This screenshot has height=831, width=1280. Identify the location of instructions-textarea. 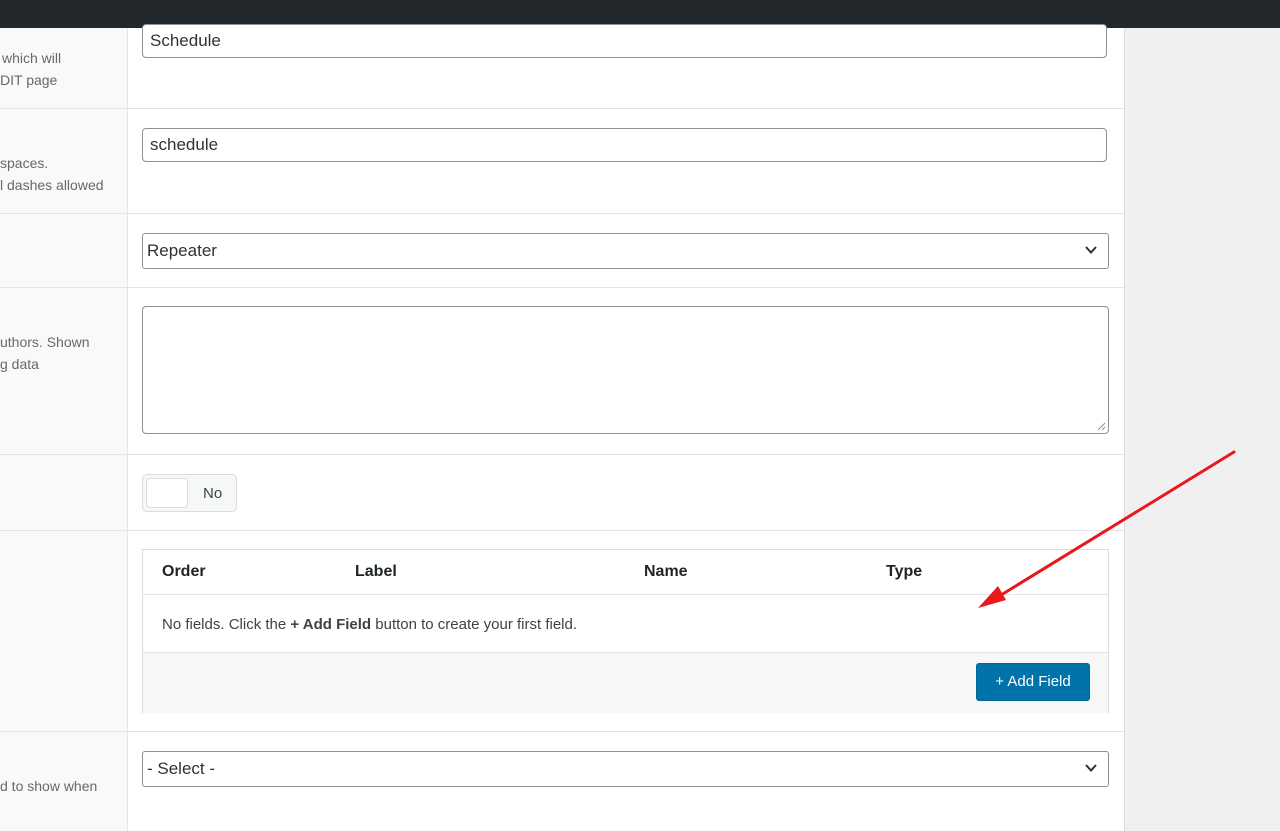
(625, 370).